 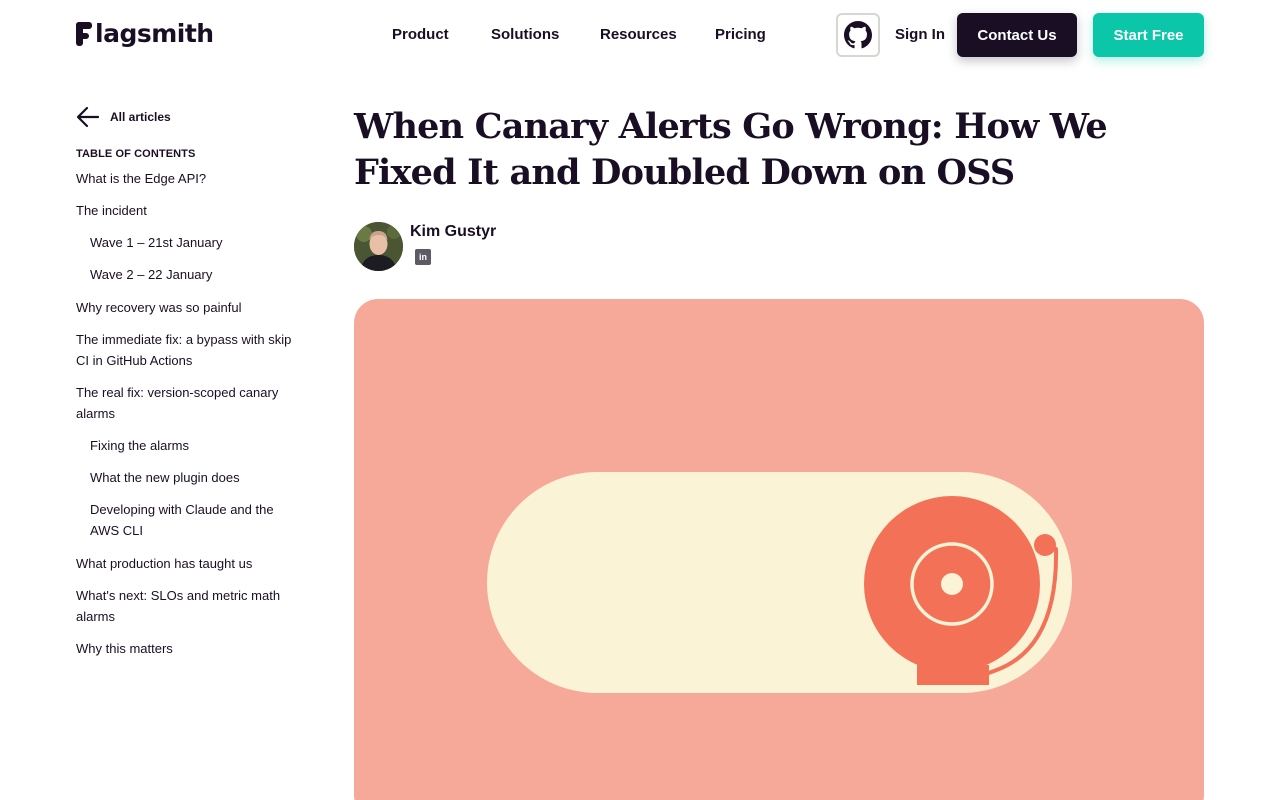 What do you see at coordinates (88, 117) in the screenshot?
I see `arrow-left-icon` at bounding box center [88, 117].